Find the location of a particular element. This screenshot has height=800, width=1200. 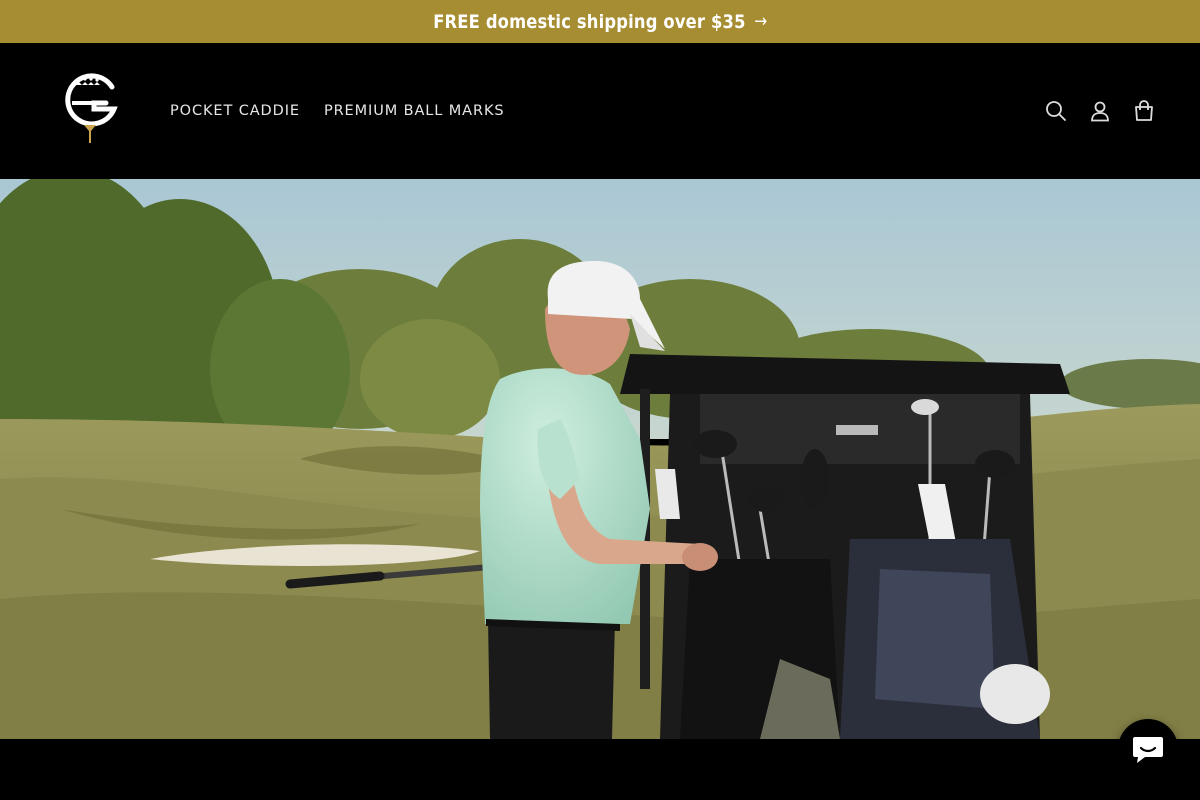

main-nav: POCKET CADDIE PREMIUM BALL MARKS is located at coordinates (337, 111).